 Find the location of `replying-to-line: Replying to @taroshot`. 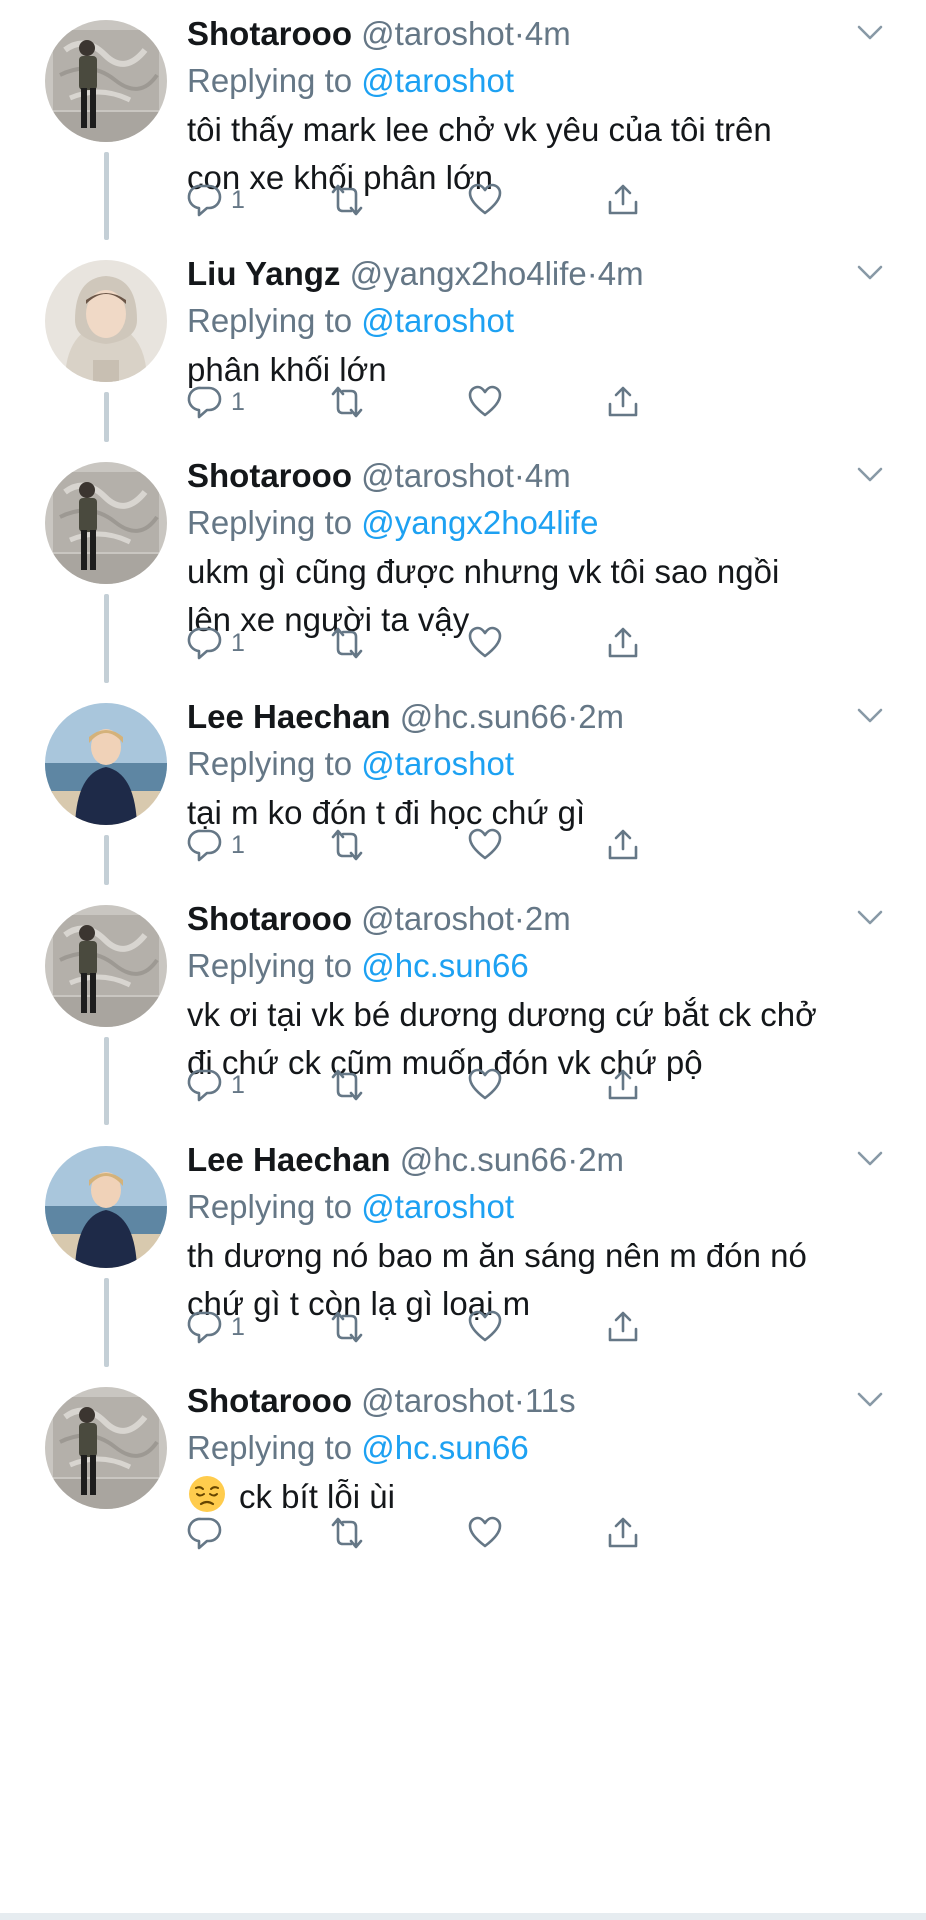

replying-to-line: Replying to @taroshot is located at coordinates (536, 81).